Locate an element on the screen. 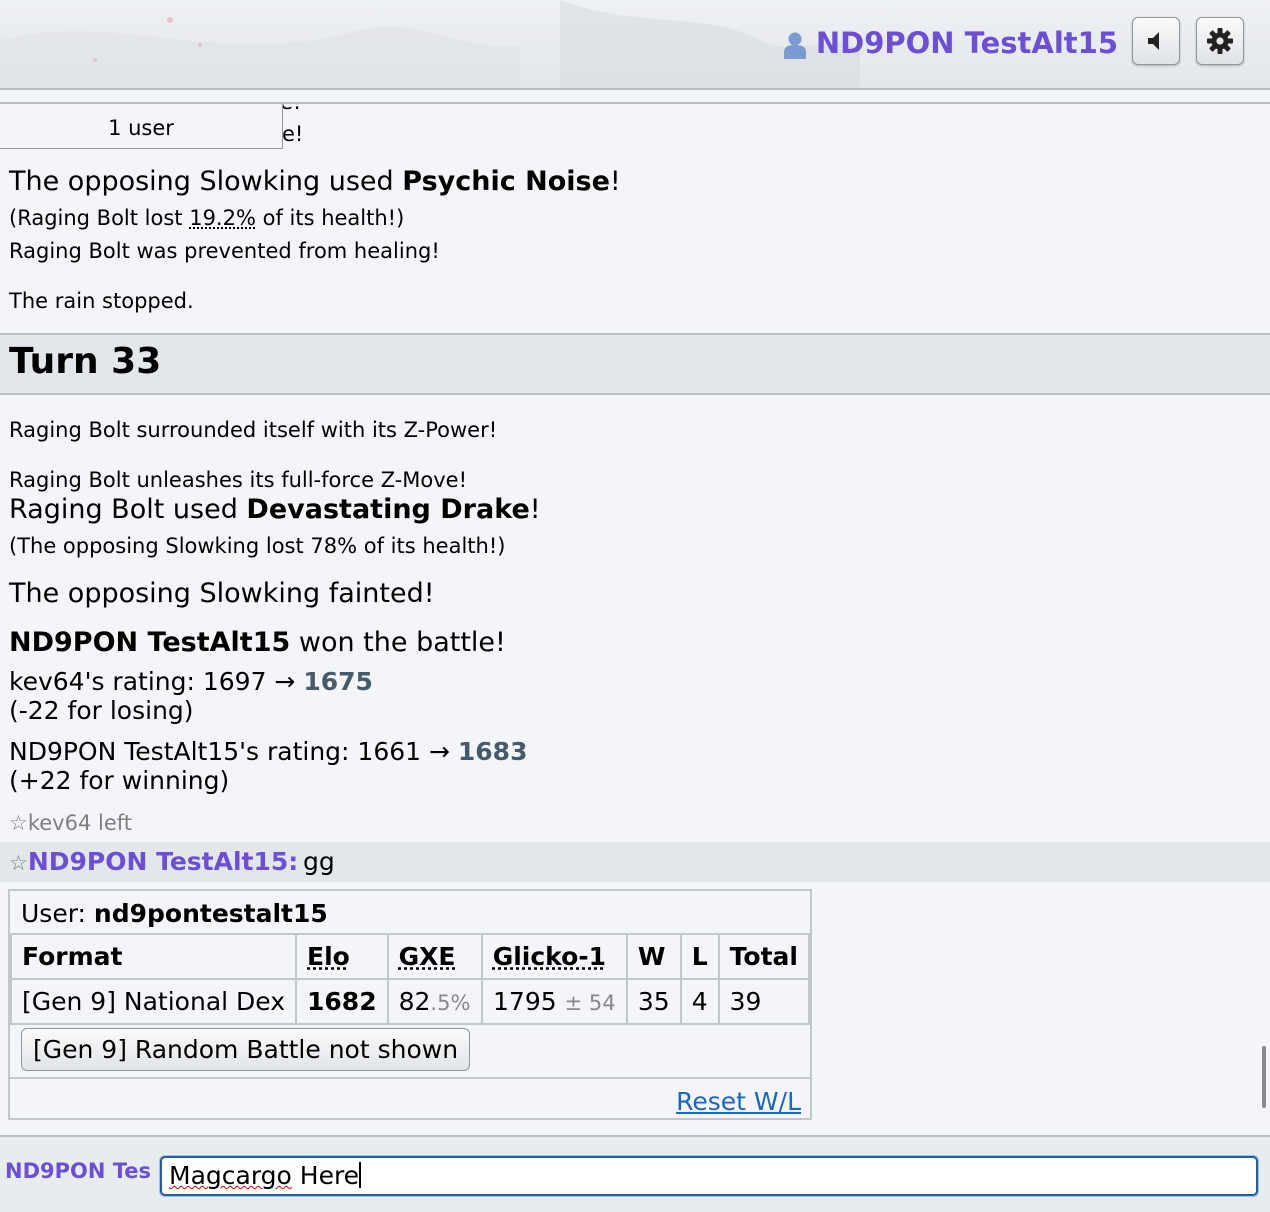  chat-username: ☆ND9PON TestAlt15: is located at coordinates (153, 861).